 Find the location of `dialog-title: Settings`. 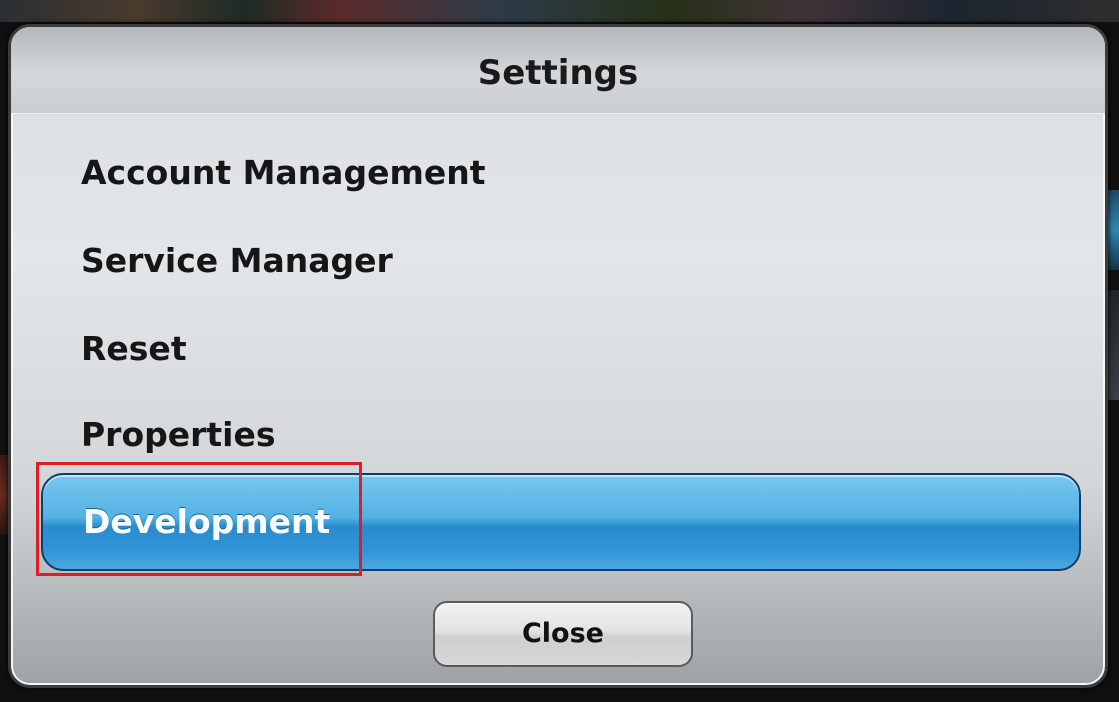

dialog-title: Settings is located at coordinates (558, 73).